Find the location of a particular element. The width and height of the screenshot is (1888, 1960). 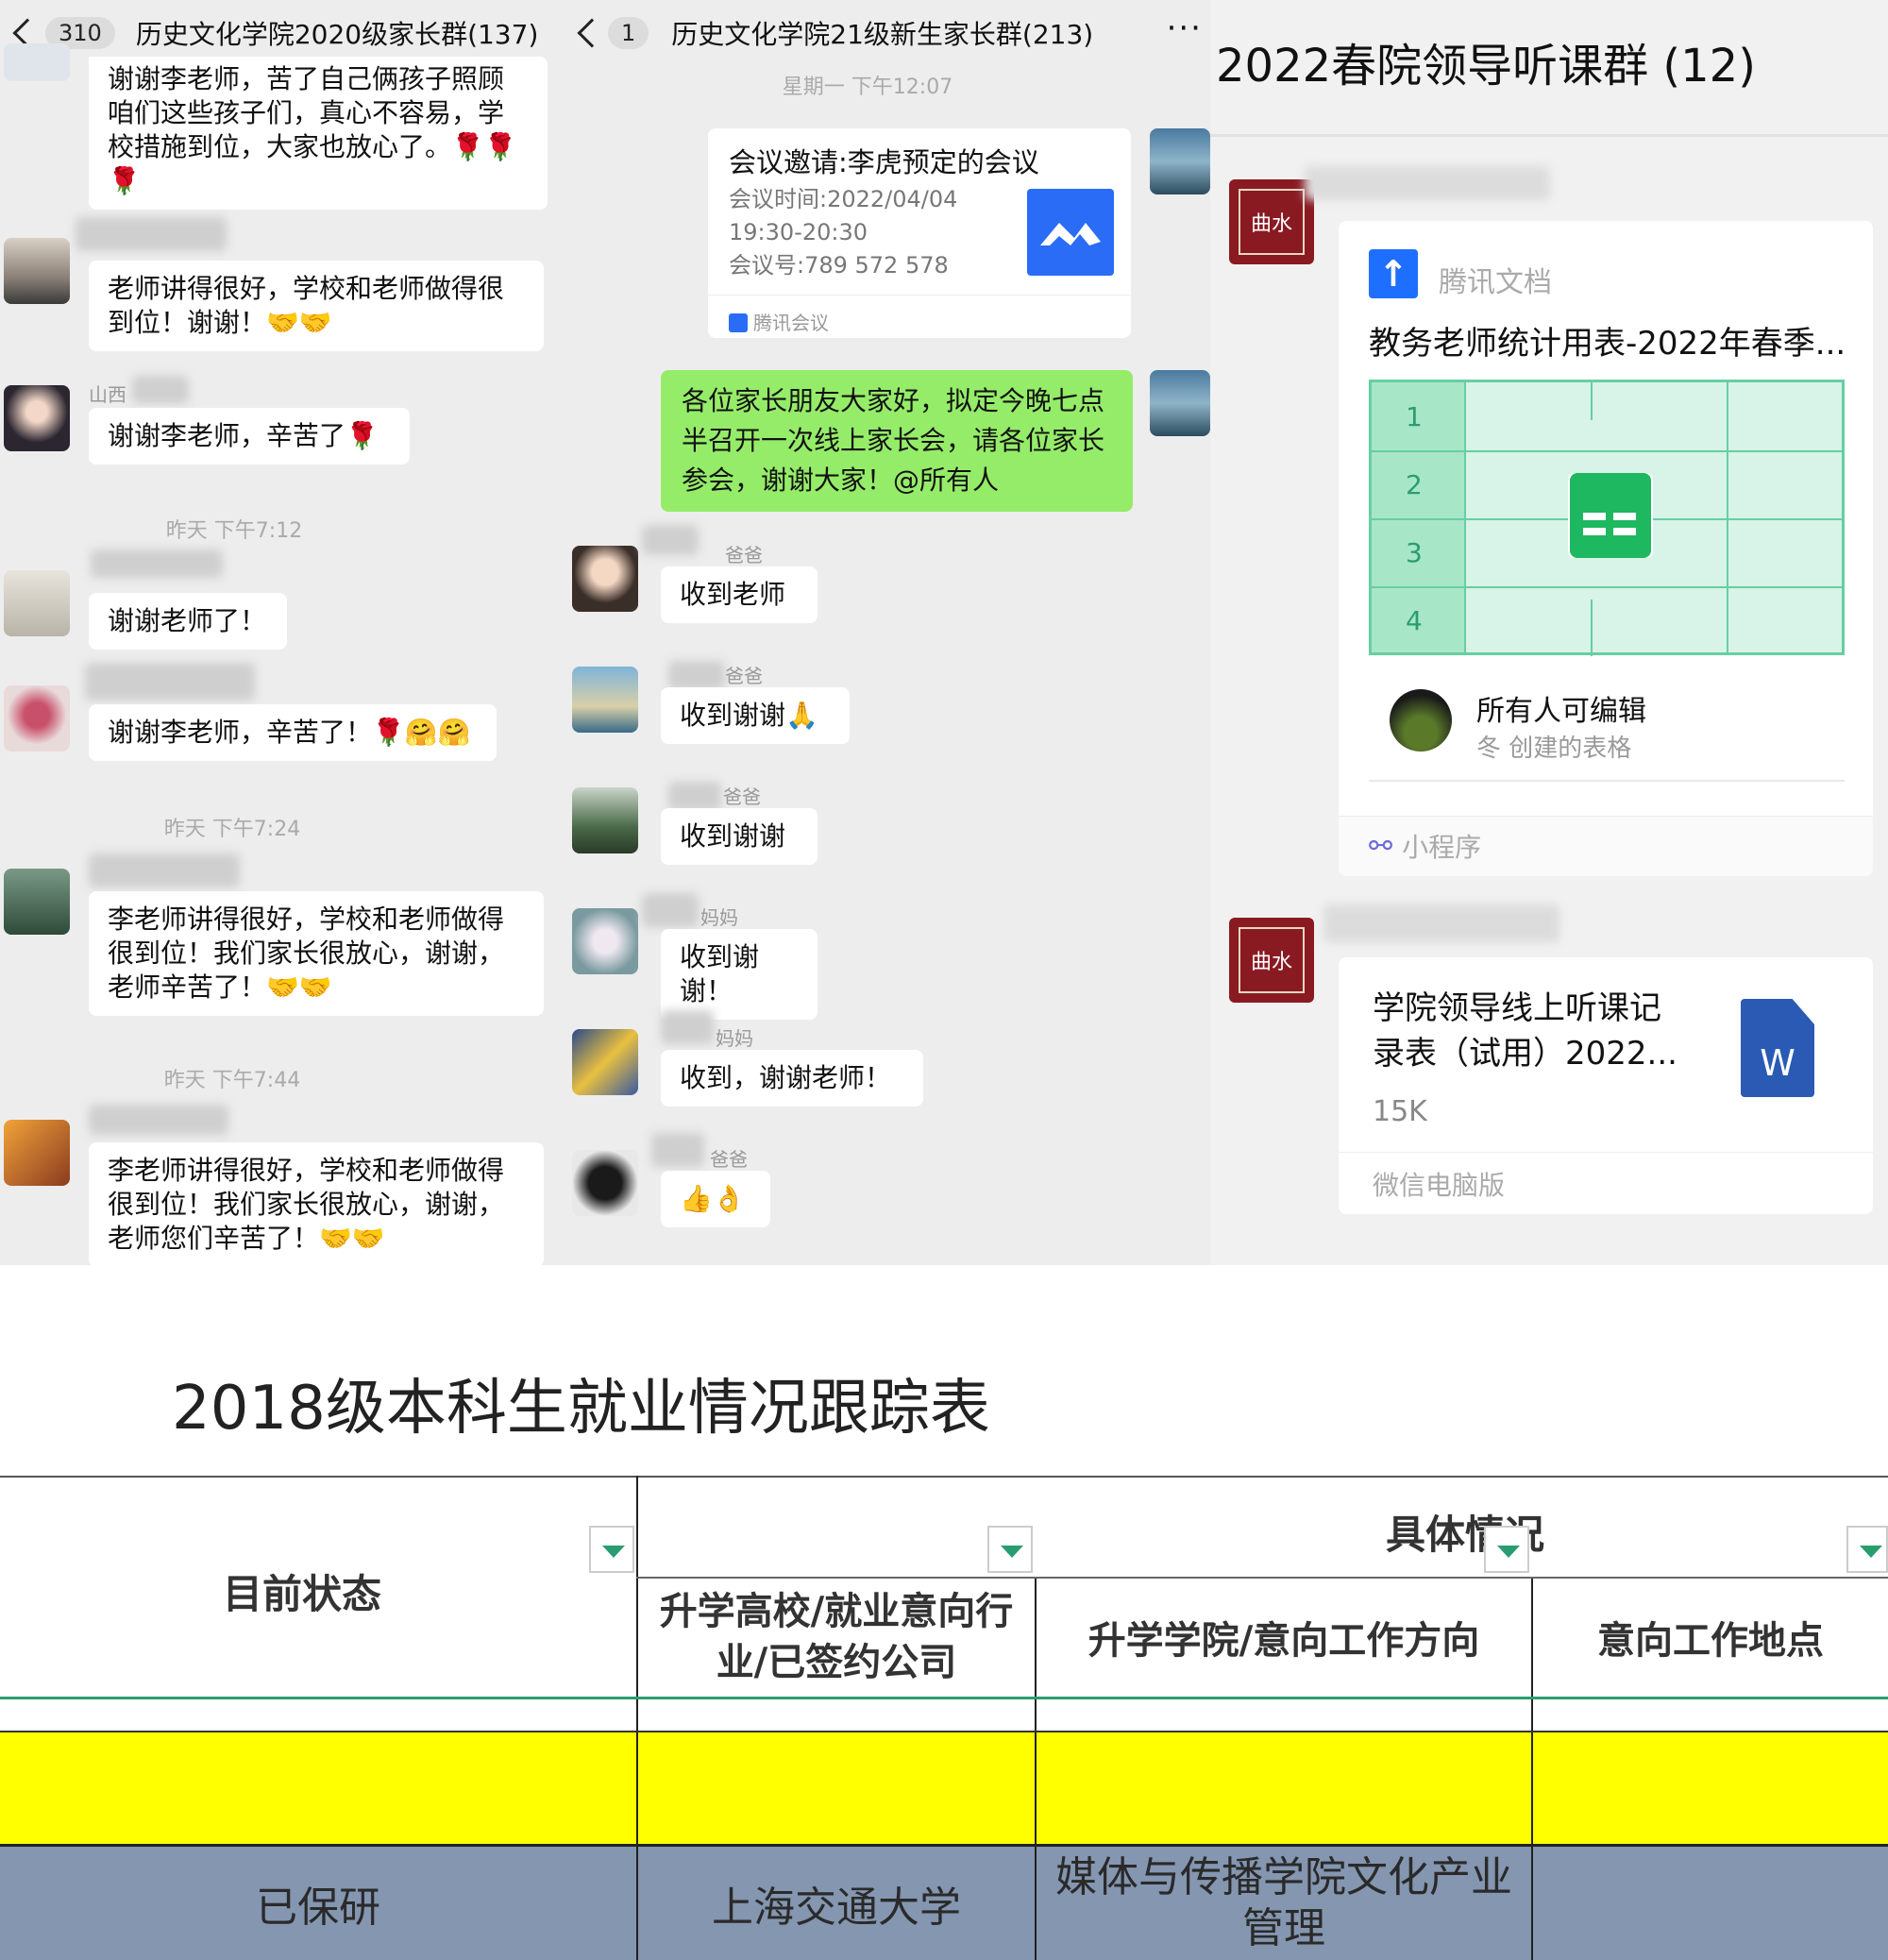

cell-location is located at coordinates (1710, 1904).